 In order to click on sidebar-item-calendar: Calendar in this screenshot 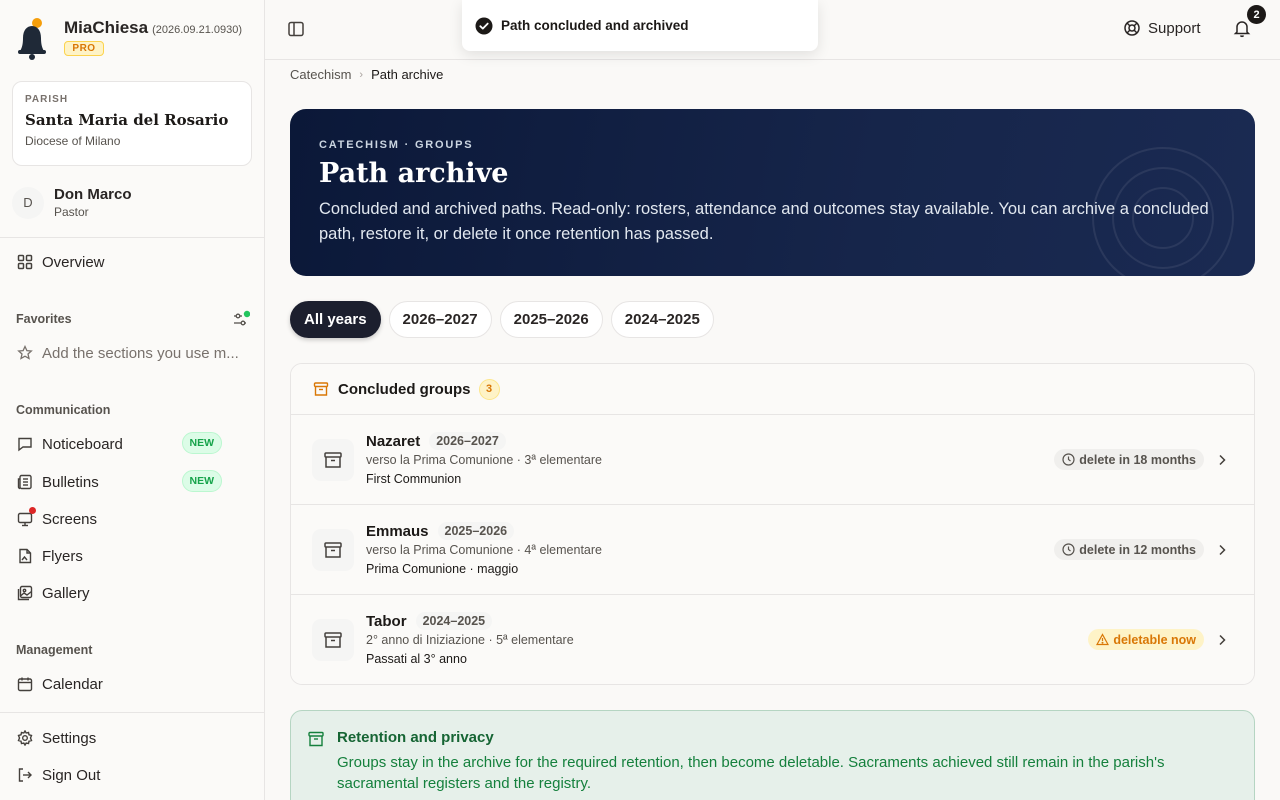, I will do `click(132, 684)`.